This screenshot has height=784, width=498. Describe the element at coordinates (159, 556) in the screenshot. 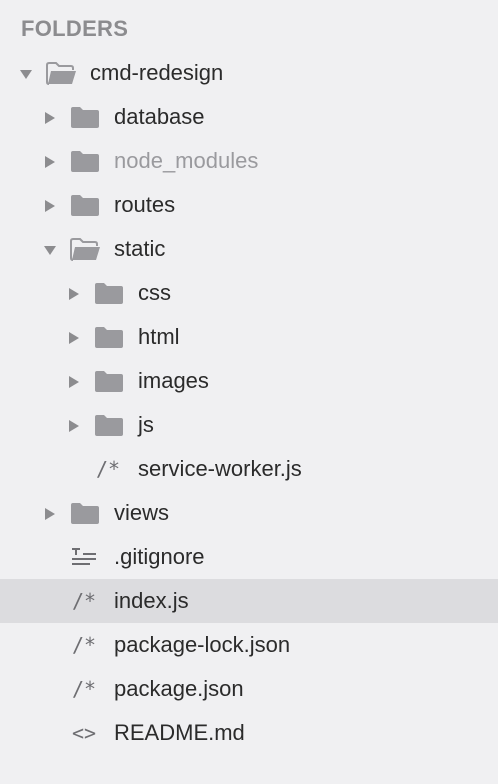

I see `tree-item-label: .gitignore` at that location.